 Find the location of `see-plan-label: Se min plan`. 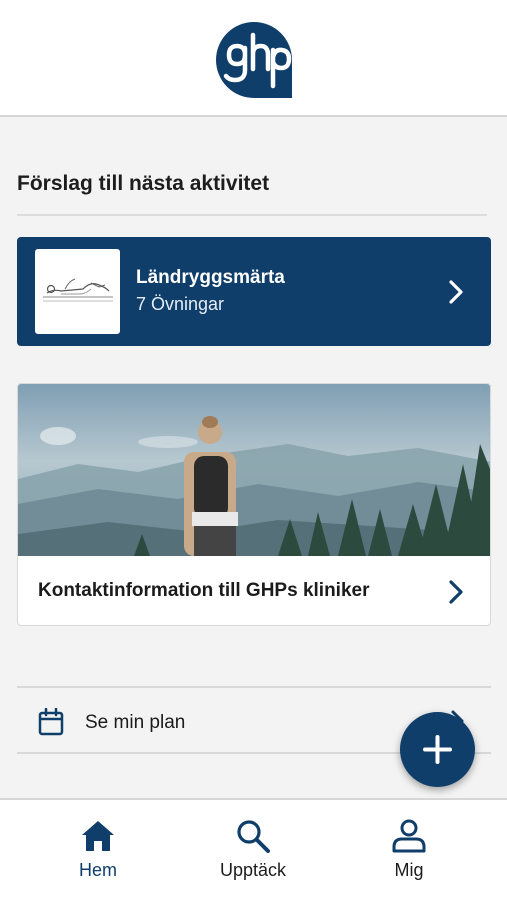

see-plan-label: Se min plan is located at coordinates (135, 722).